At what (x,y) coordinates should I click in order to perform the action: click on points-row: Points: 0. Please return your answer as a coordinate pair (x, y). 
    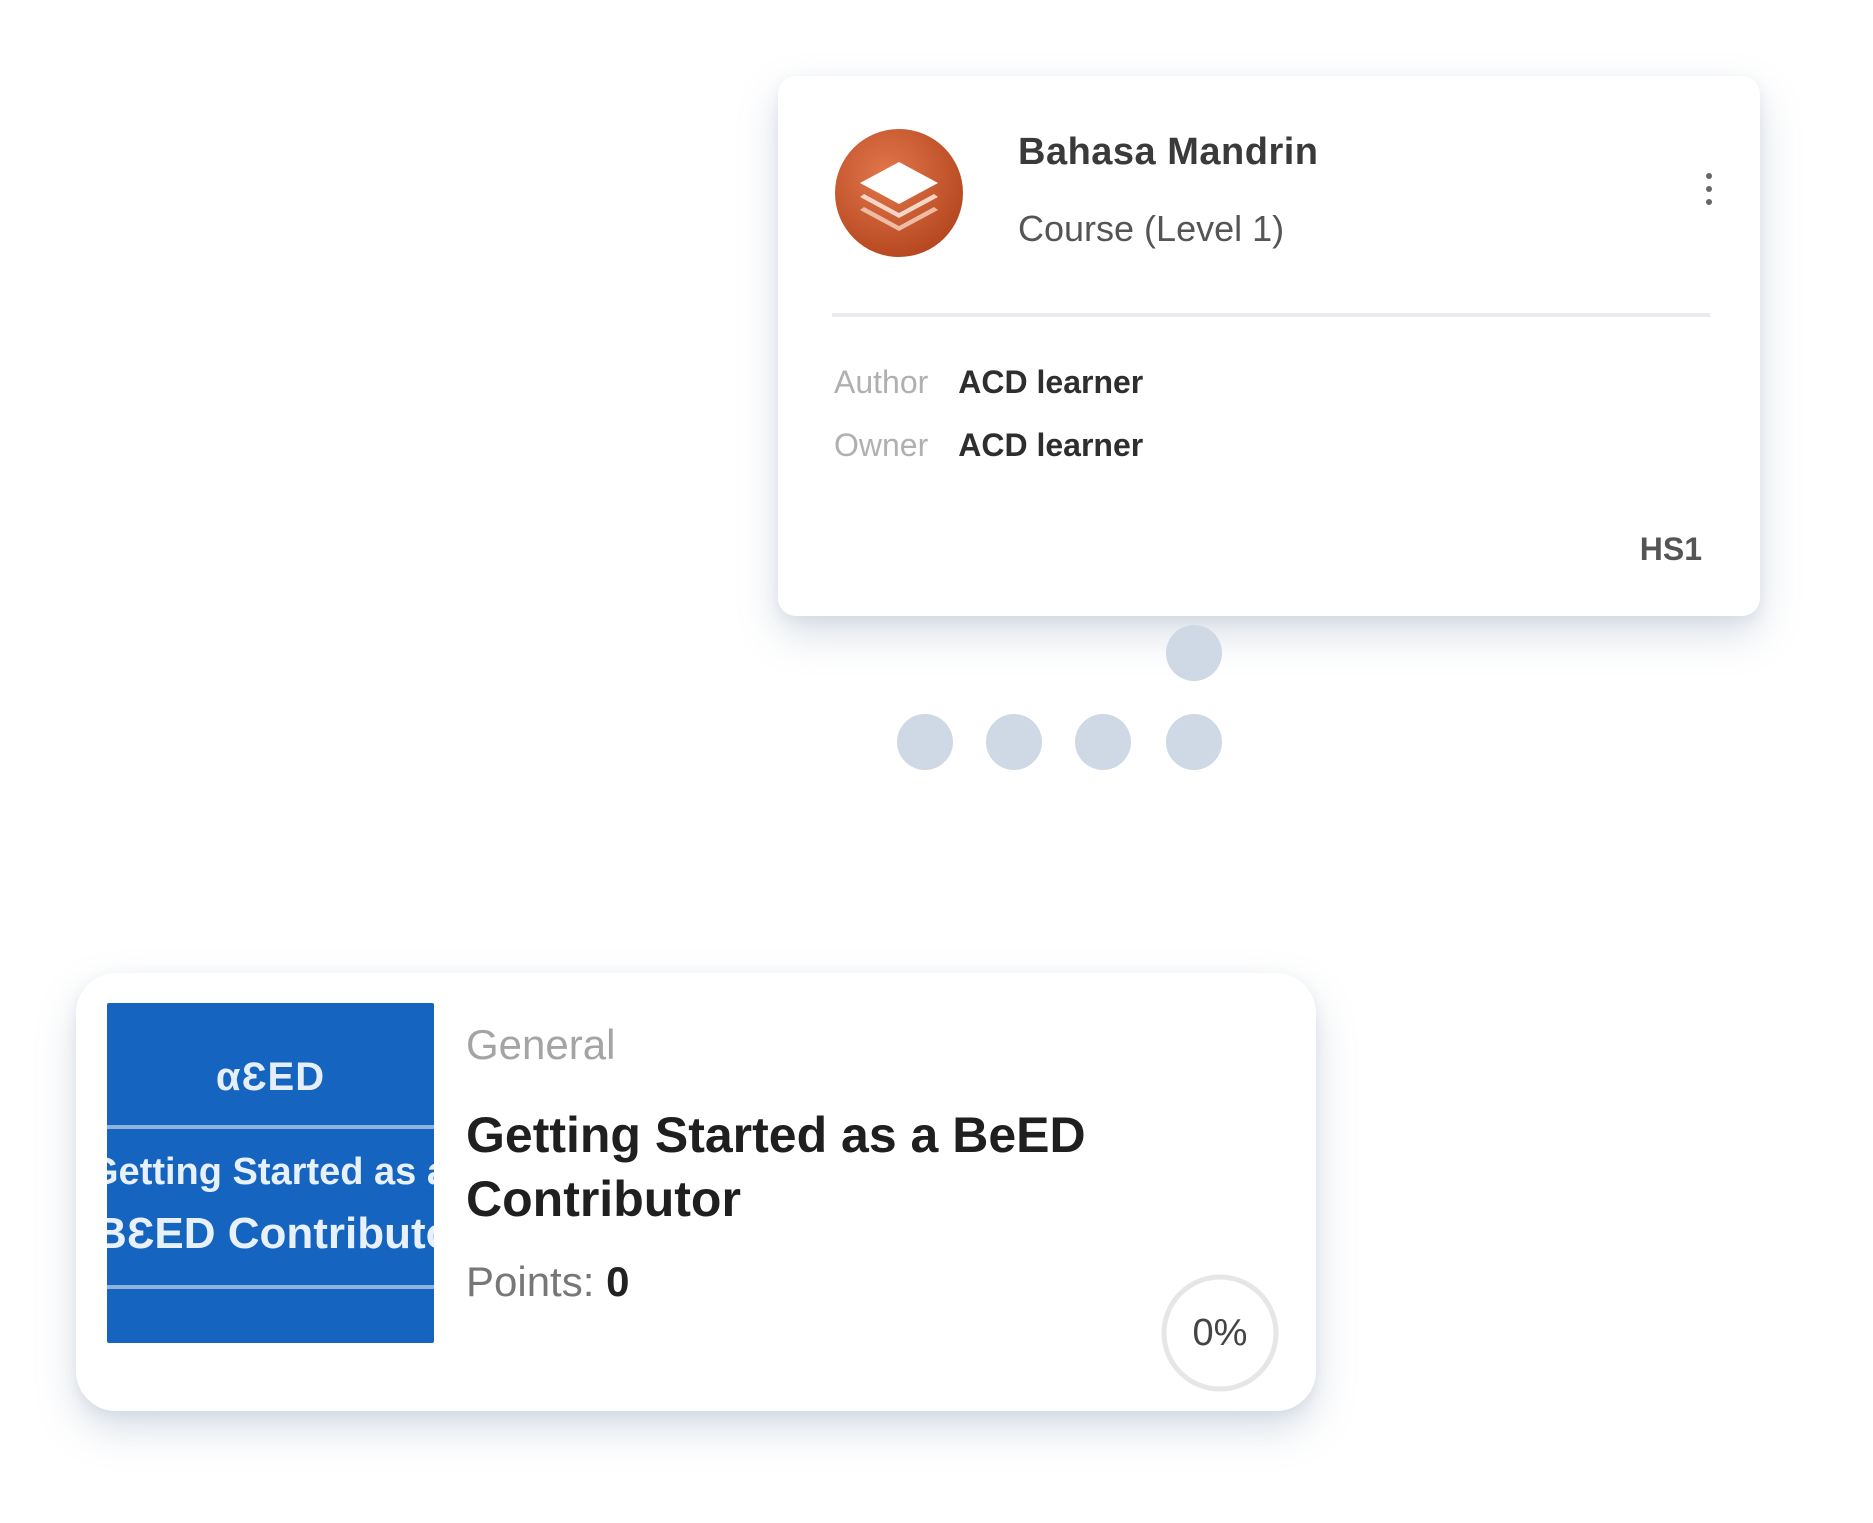
    Looking at the image, I should click on (547, 1282).